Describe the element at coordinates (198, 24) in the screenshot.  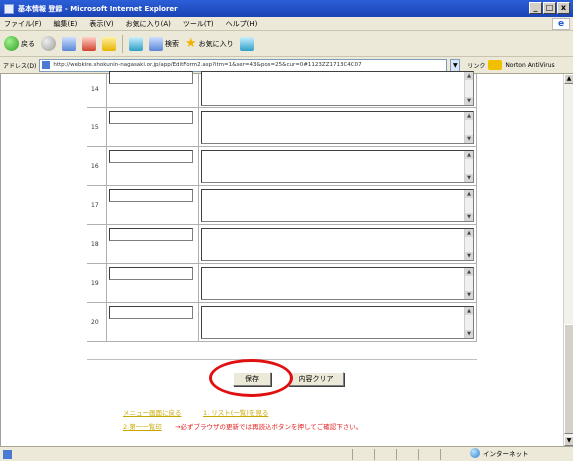
I see `menu-tools: ツール(T)` at that location.